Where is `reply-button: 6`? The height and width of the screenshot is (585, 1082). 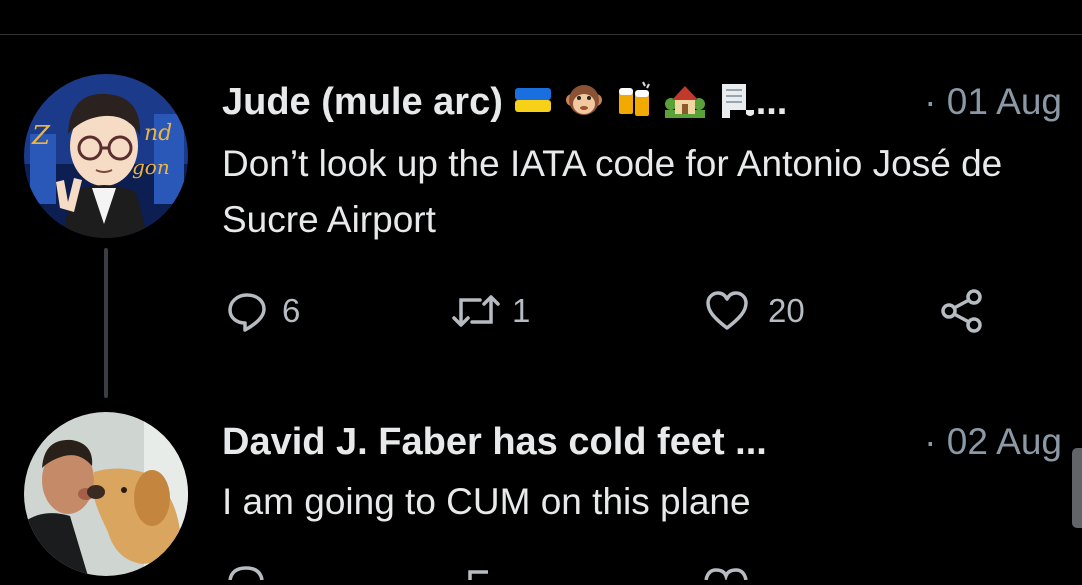 reply-button: 6 is located at coordinates (263, 311).